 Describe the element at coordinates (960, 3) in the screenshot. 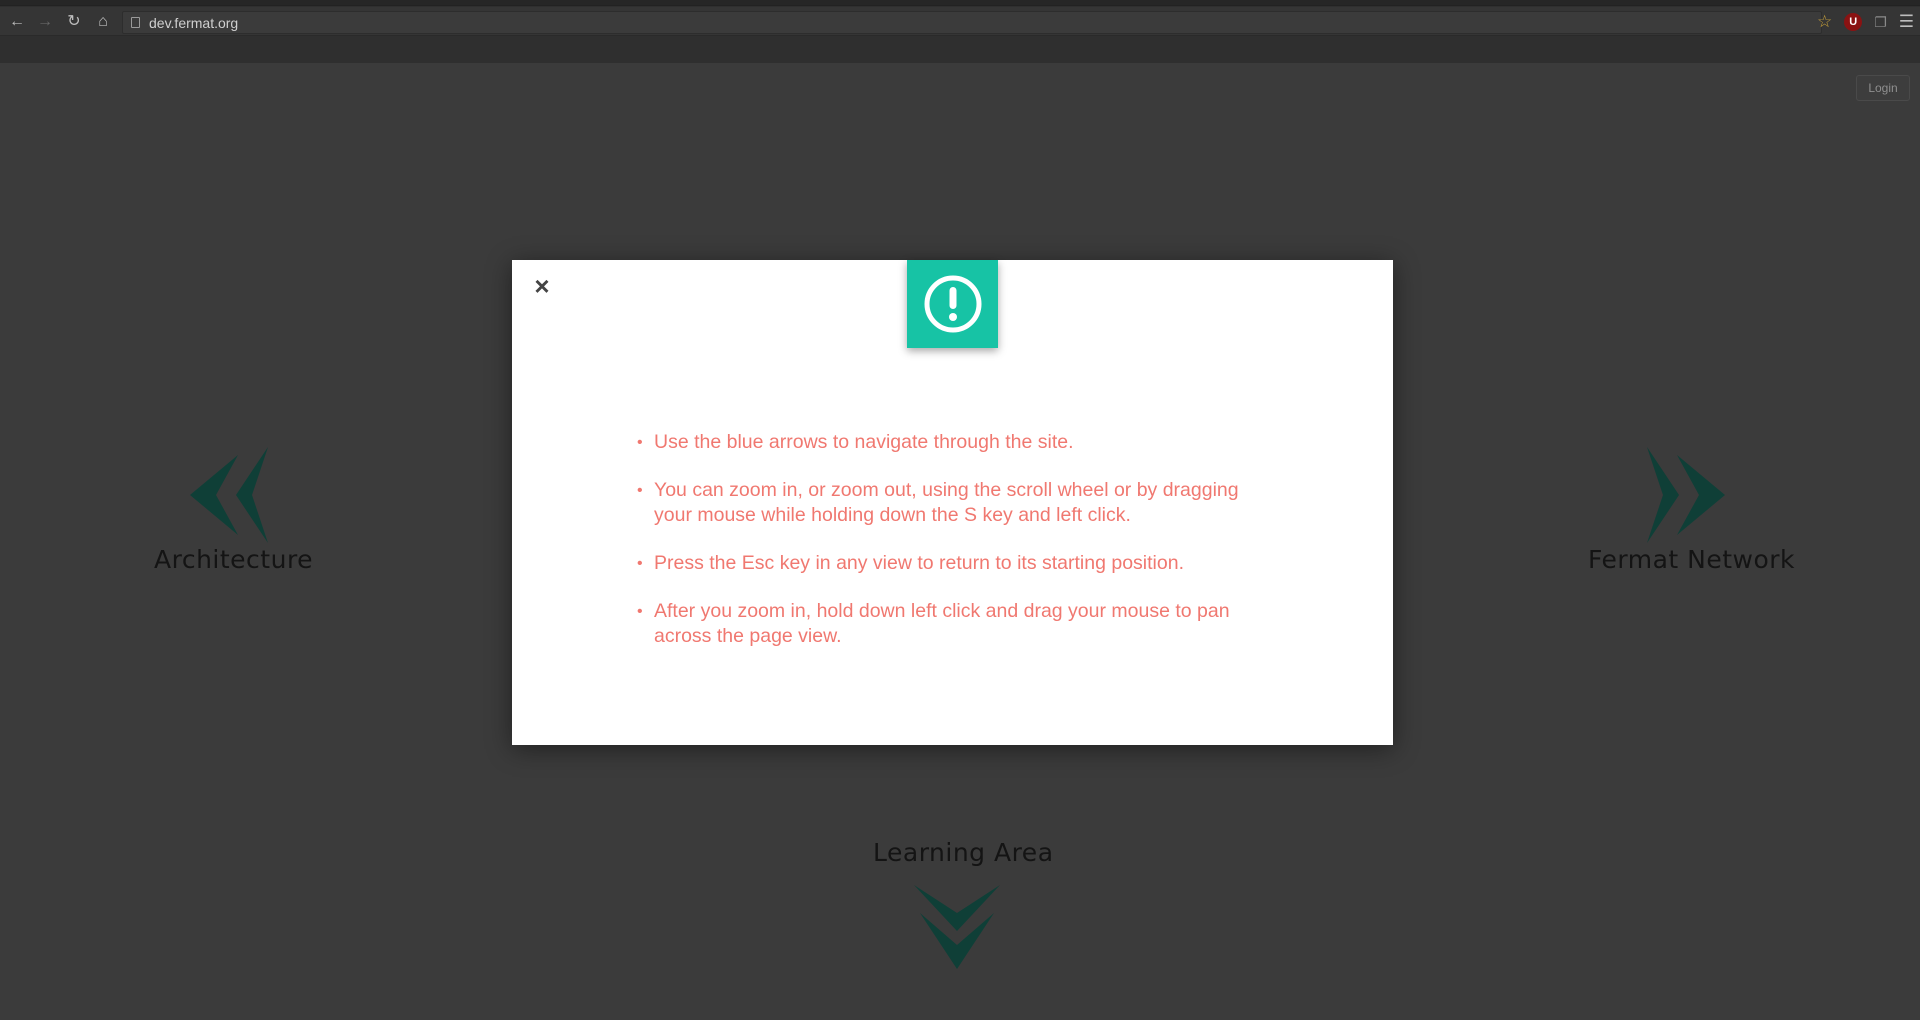

I see `tab-strip` at that location.